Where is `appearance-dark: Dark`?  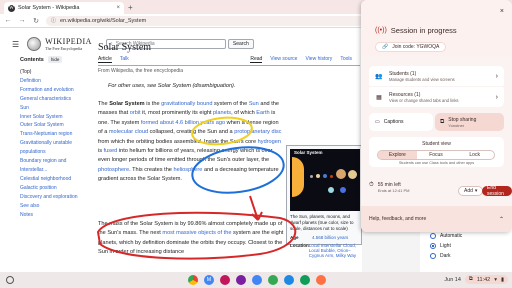 appearance-dark: Dark is located at coordinates (471, 256).